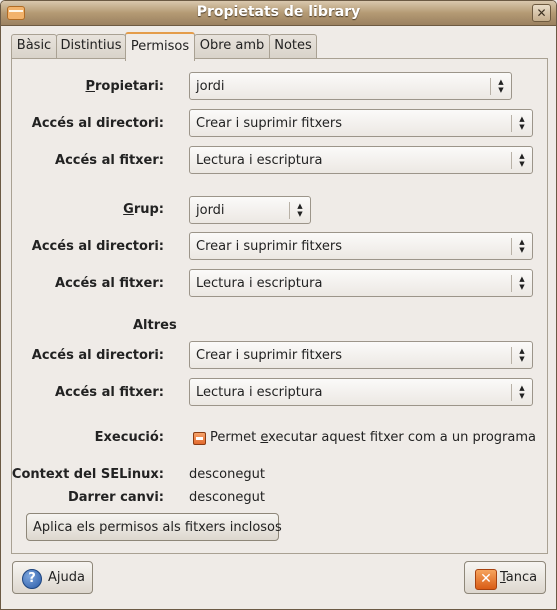 Image resolution: width=557 pixels, height=610 pixels. I want to click on title-bar: Propietats de library ✕, so click(278, 13).